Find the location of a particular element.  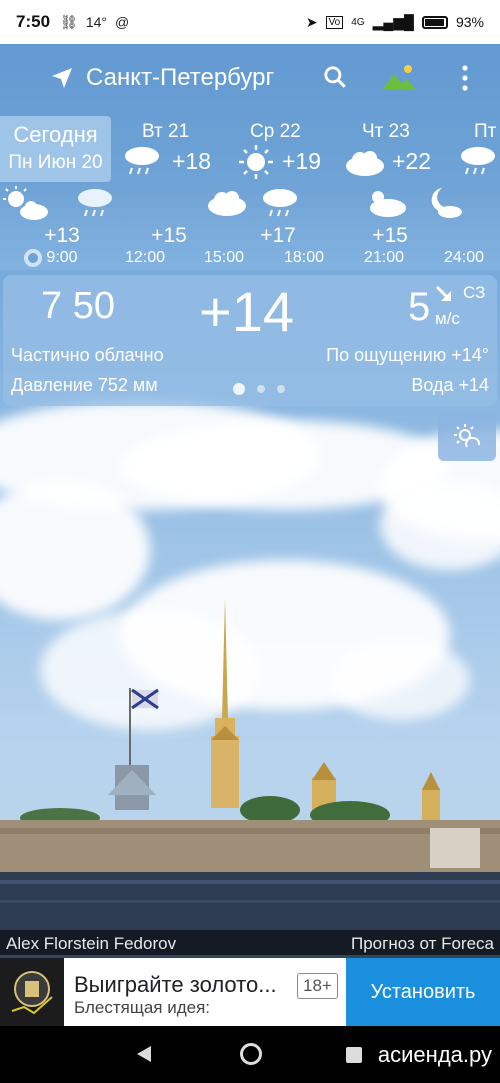

day-name: Пт is located at coordinates (485, 131).